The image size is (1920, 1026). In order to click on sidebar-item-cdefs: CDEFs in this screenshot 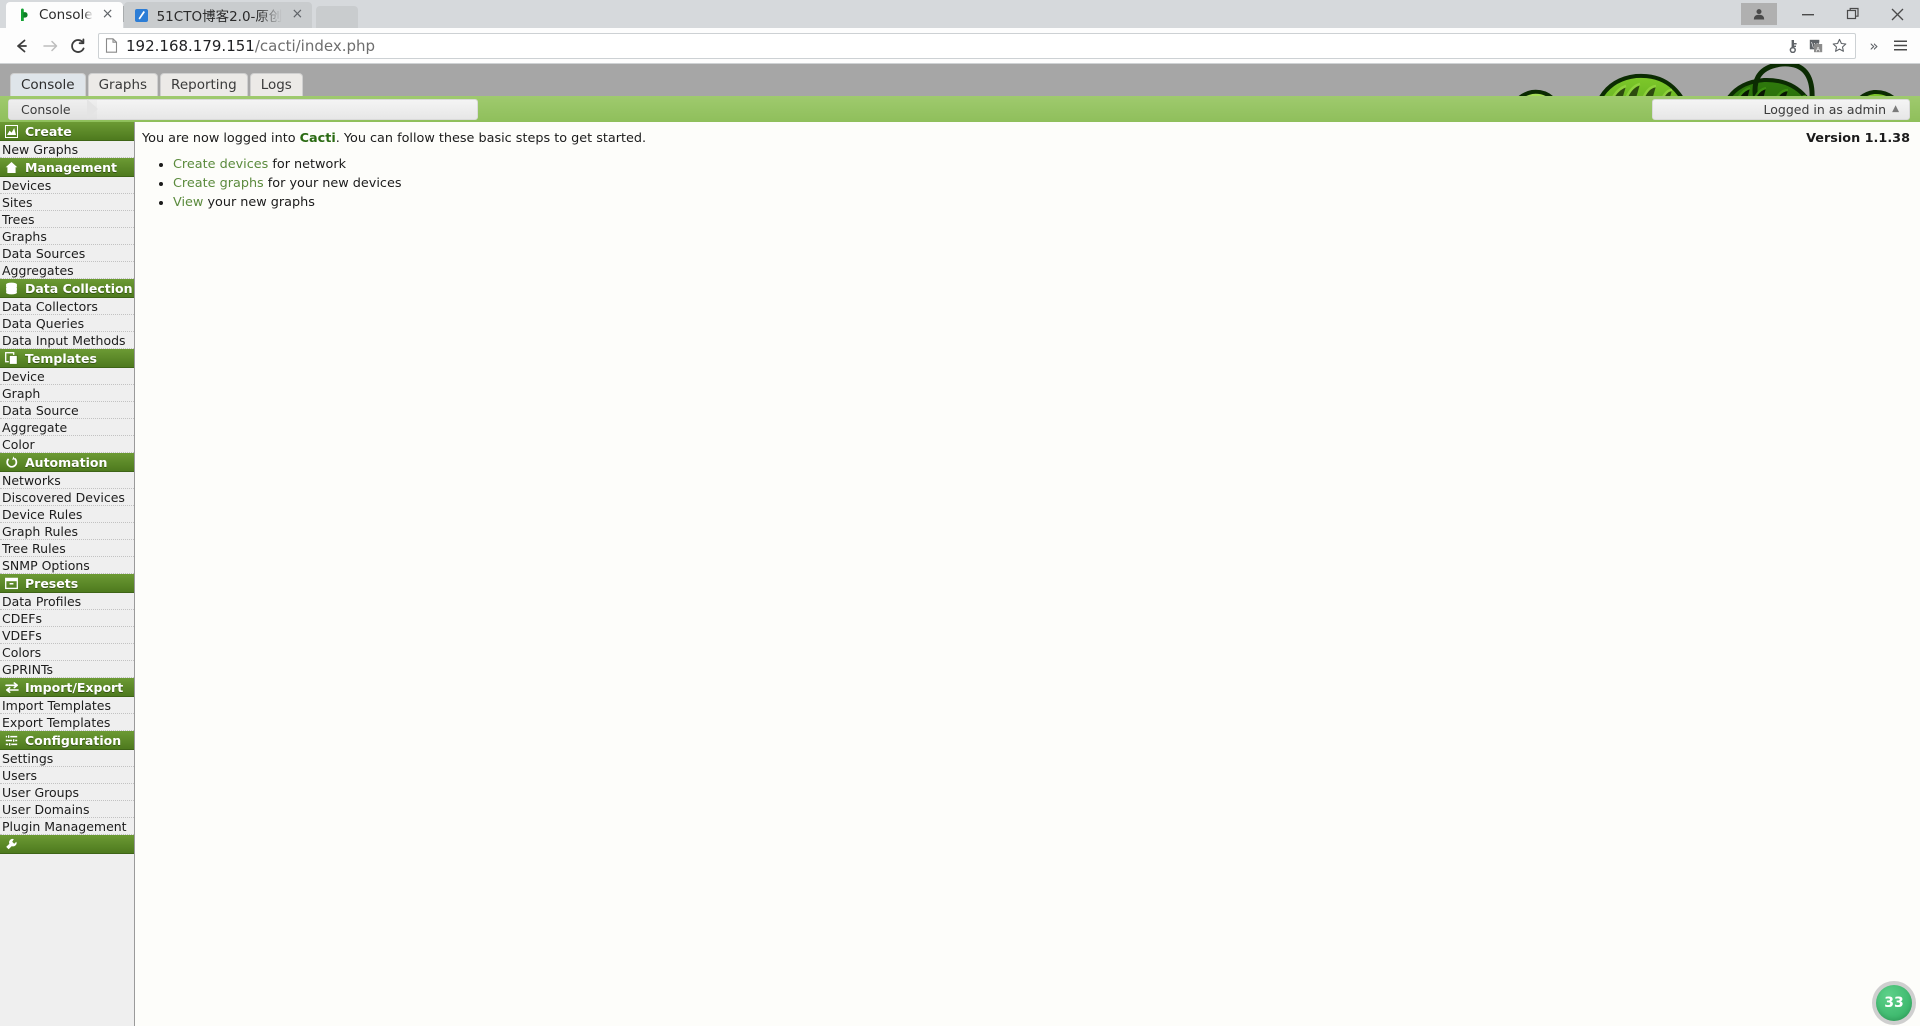, I will do `click(67, 618)`.